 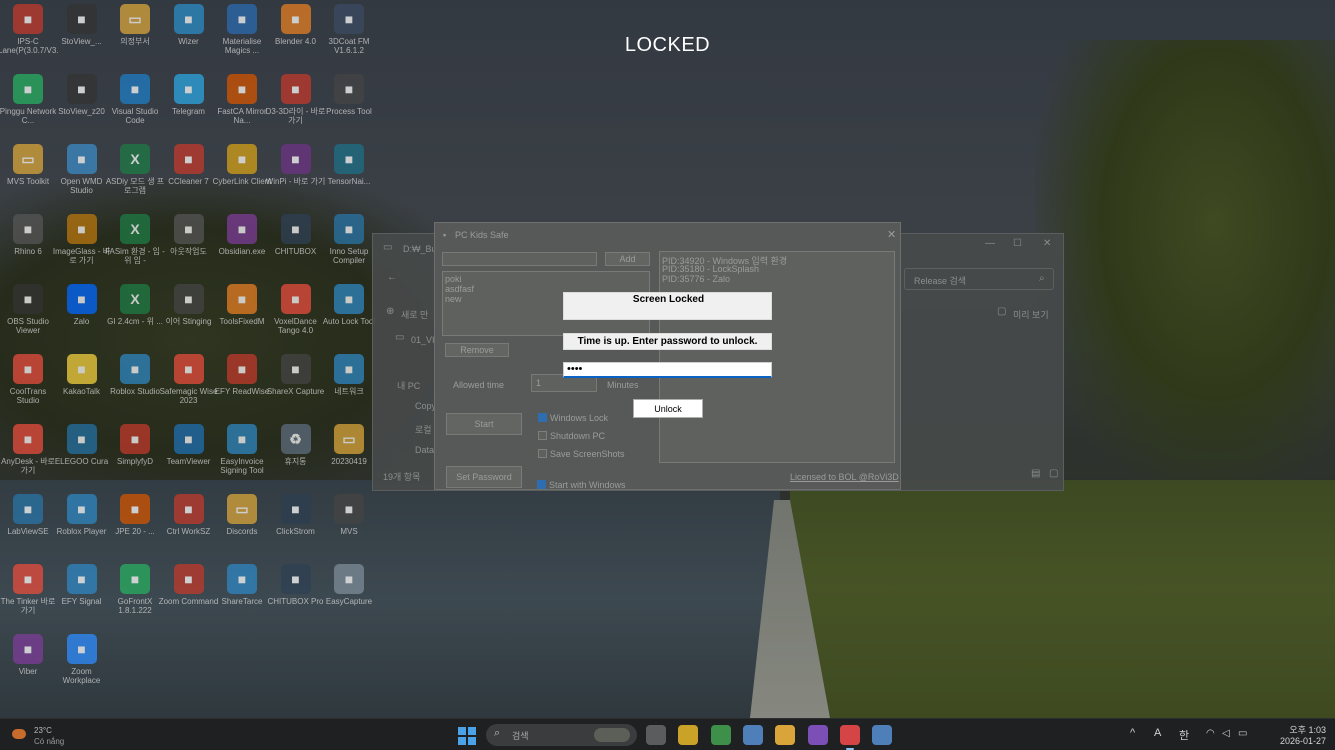 What do you see at coordinates (849, 737) in the screenshot?
I see `pc-kids-safe-icon` at bounding box center [849, 737].